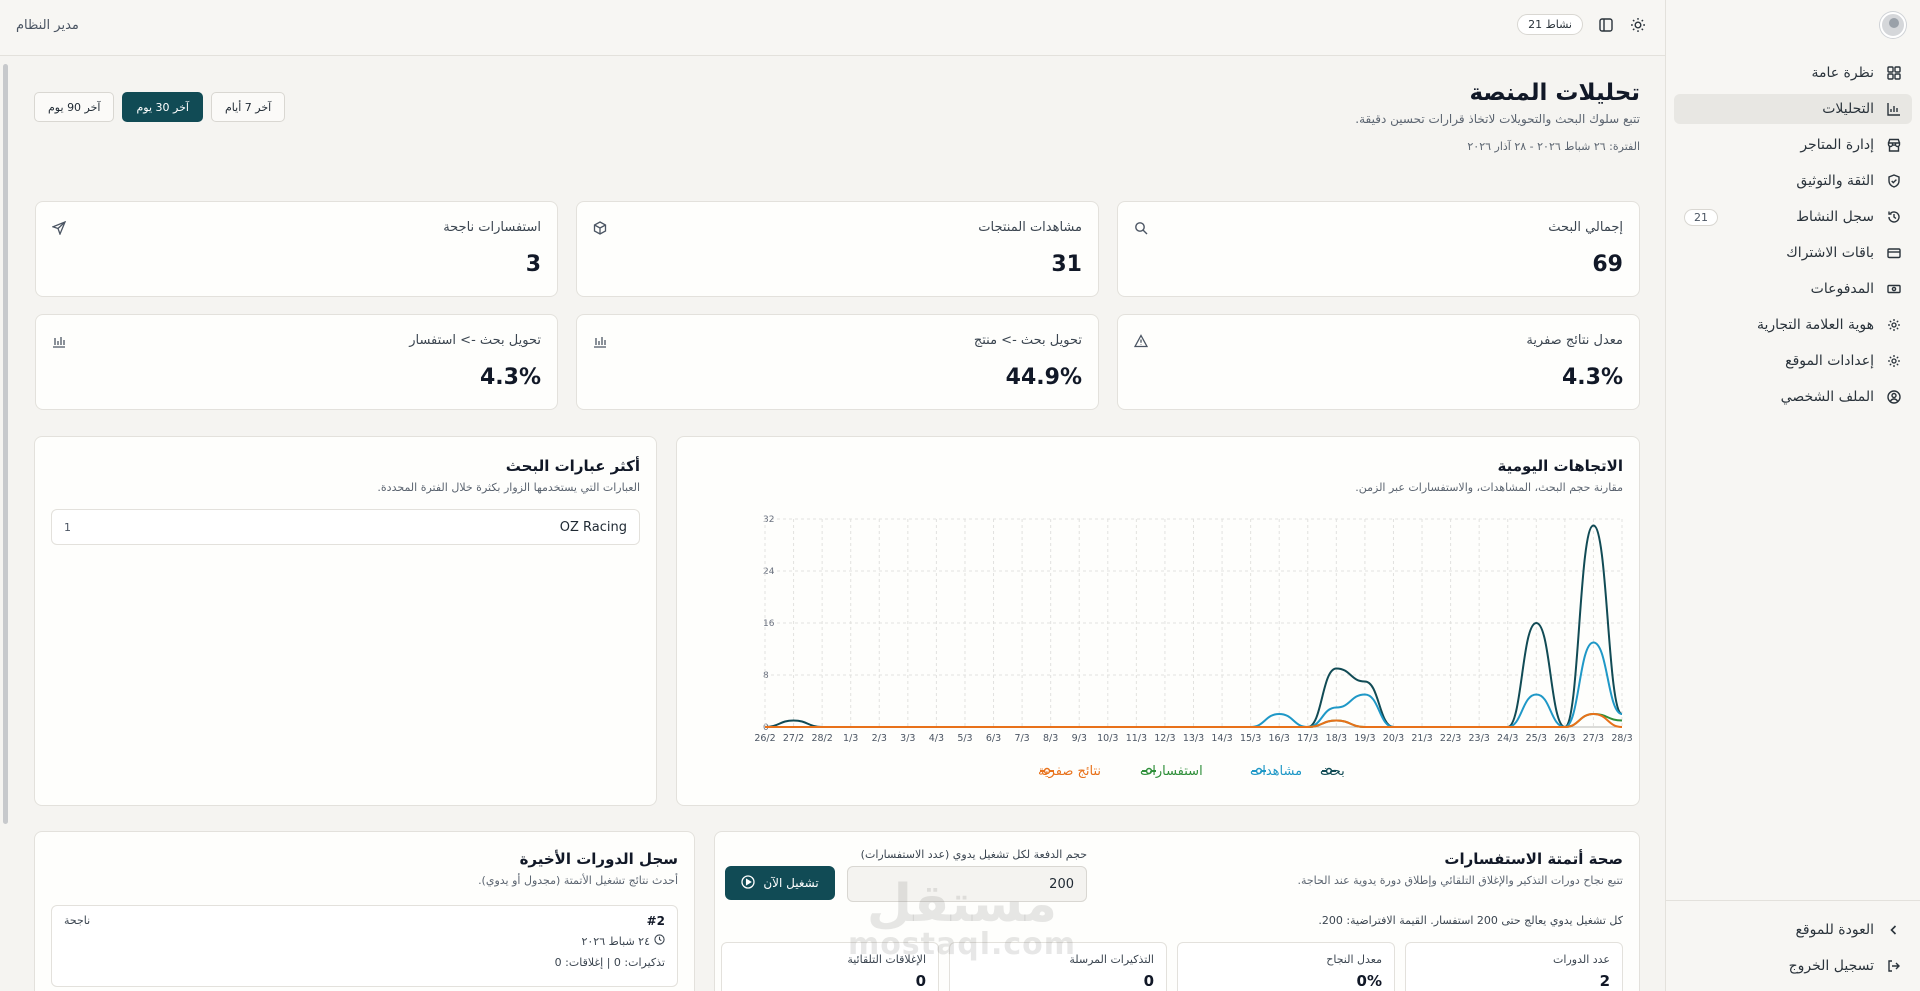 Image resolution: width=1920 pixels, height=991 pixels. What do you see at coordinates (1894, 930) in the screenshot?
I see `chevron-left-icon` at bounding box center [1894, 930].